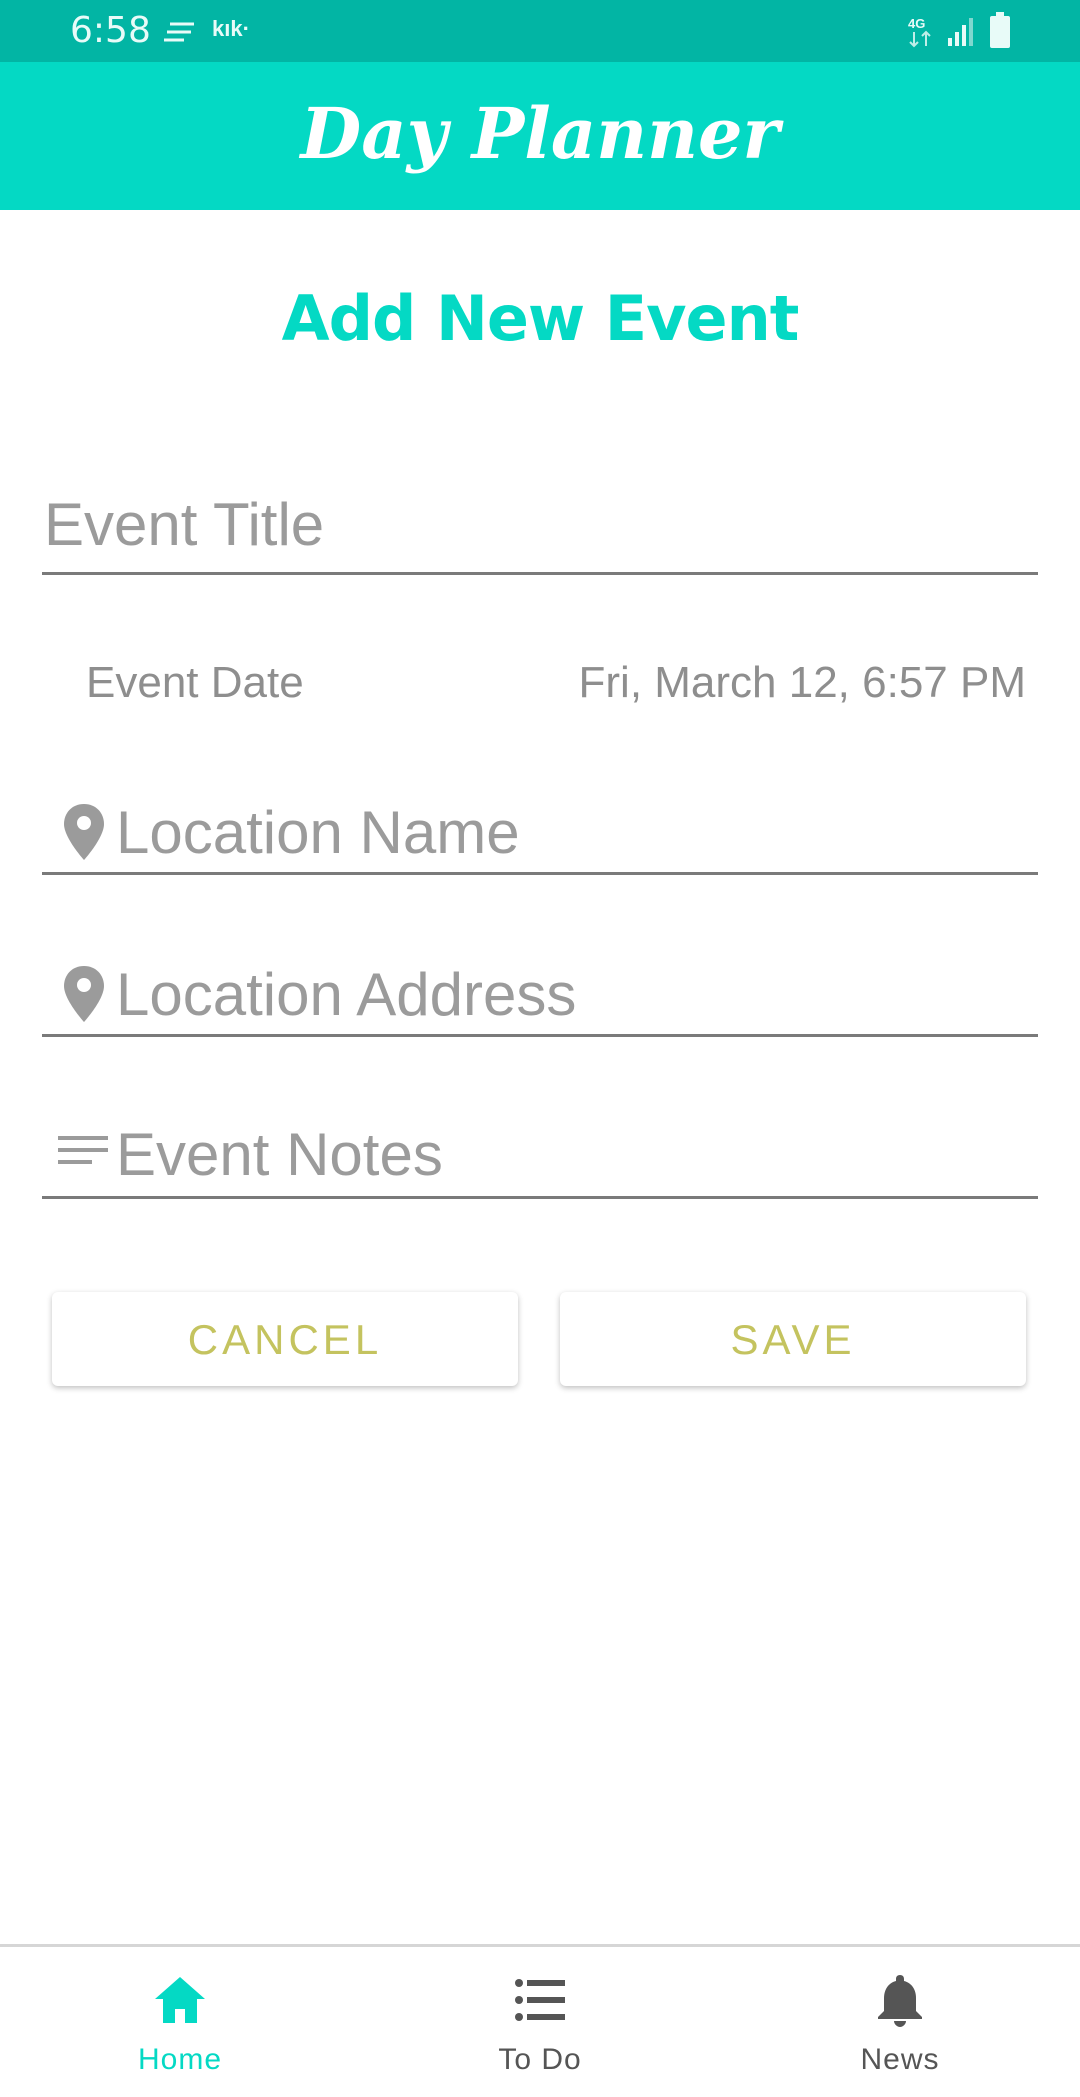  I want to click on nav-label-news: News, so click(900, 2059).